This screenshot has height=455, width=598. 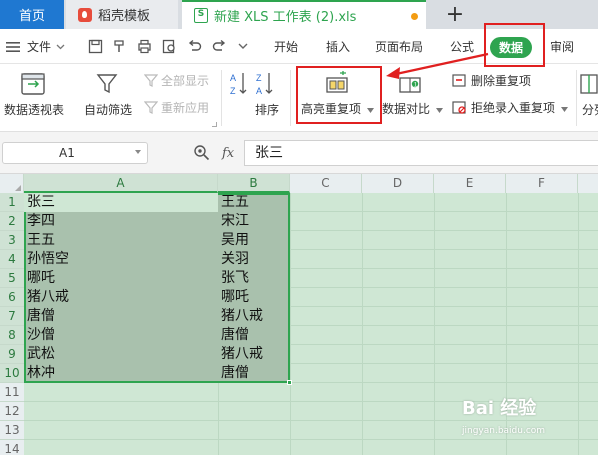 I want to click on row-header: 12, so click(x=12, y=411).